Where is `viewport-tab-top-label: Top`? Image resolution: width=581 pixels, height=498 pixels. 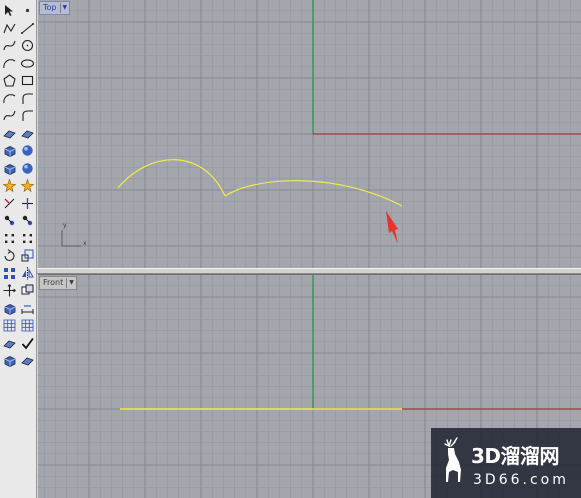 viewport-tab-top-label: Top is located at coordinates (50, 7).